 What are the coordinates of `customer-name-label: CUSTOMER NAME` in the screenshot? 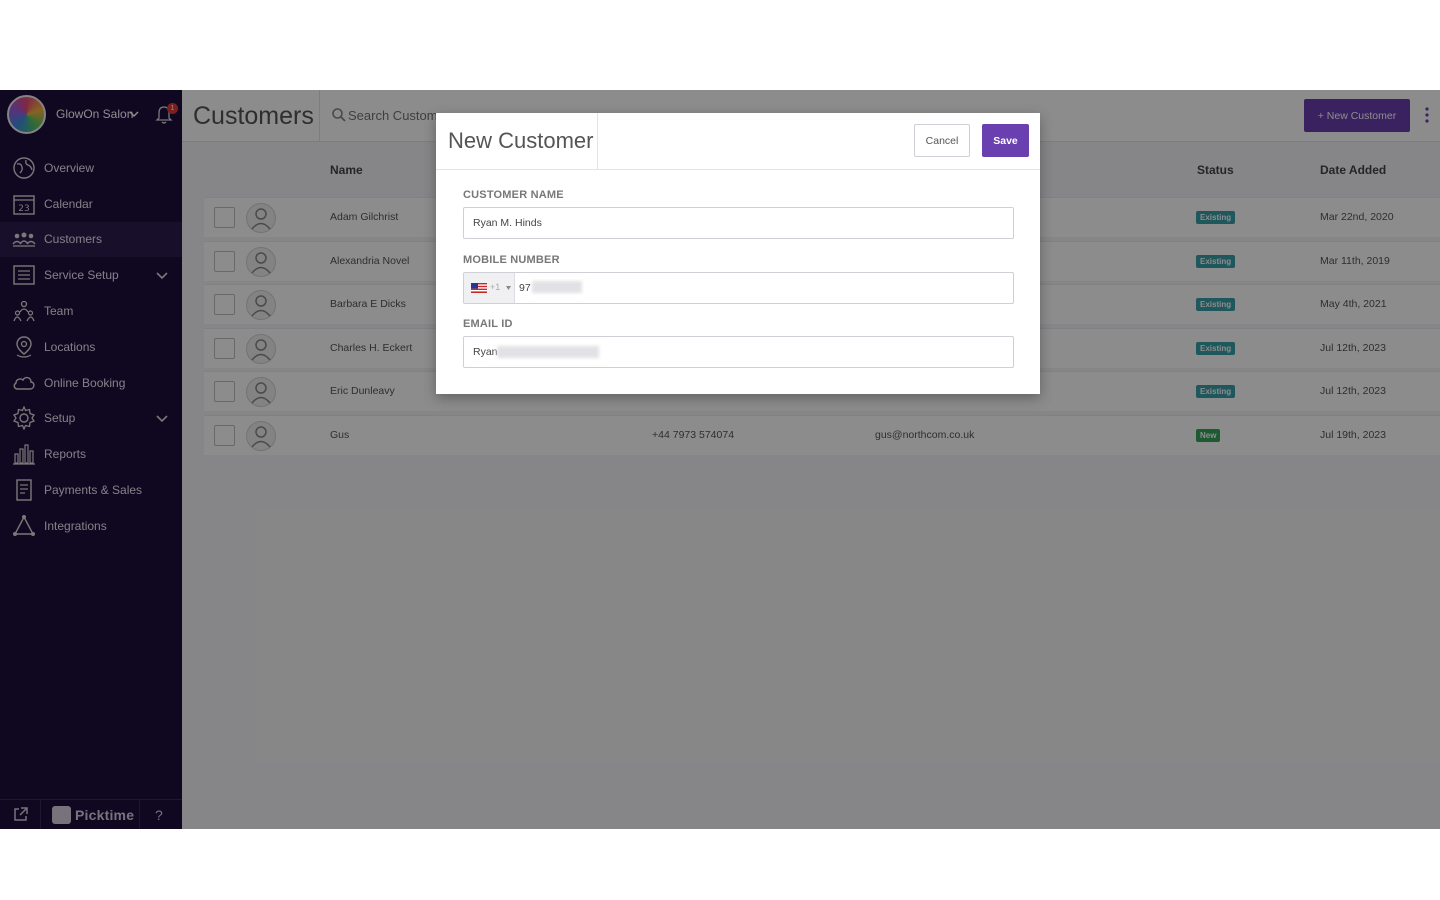 It's located at (513, 195).